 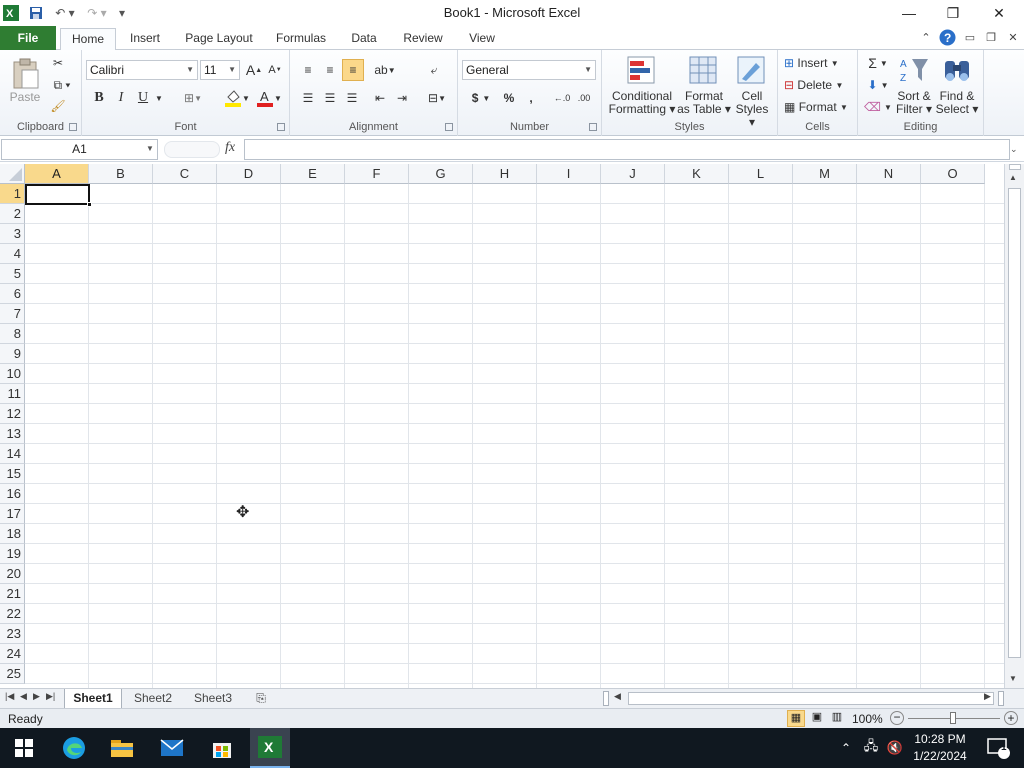 I want to click on edge-icon, so click(x=74, y=748).